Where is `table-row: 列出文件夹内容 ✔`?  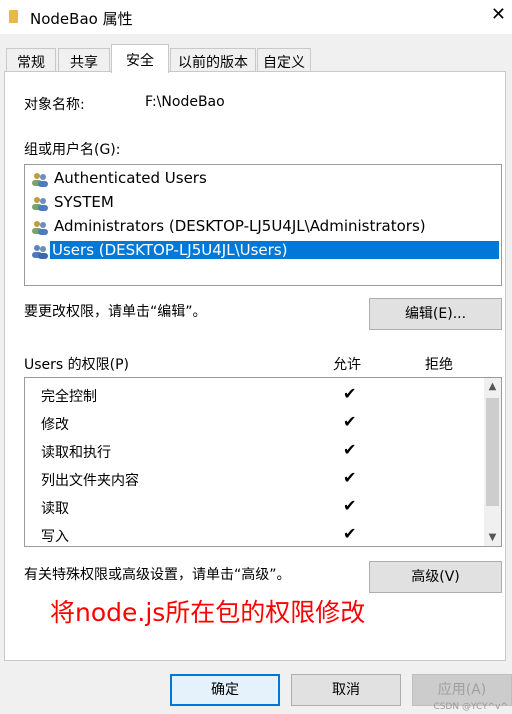
table-row: 列出文件夹内容 ✔ is located at coordinates (252, 480).